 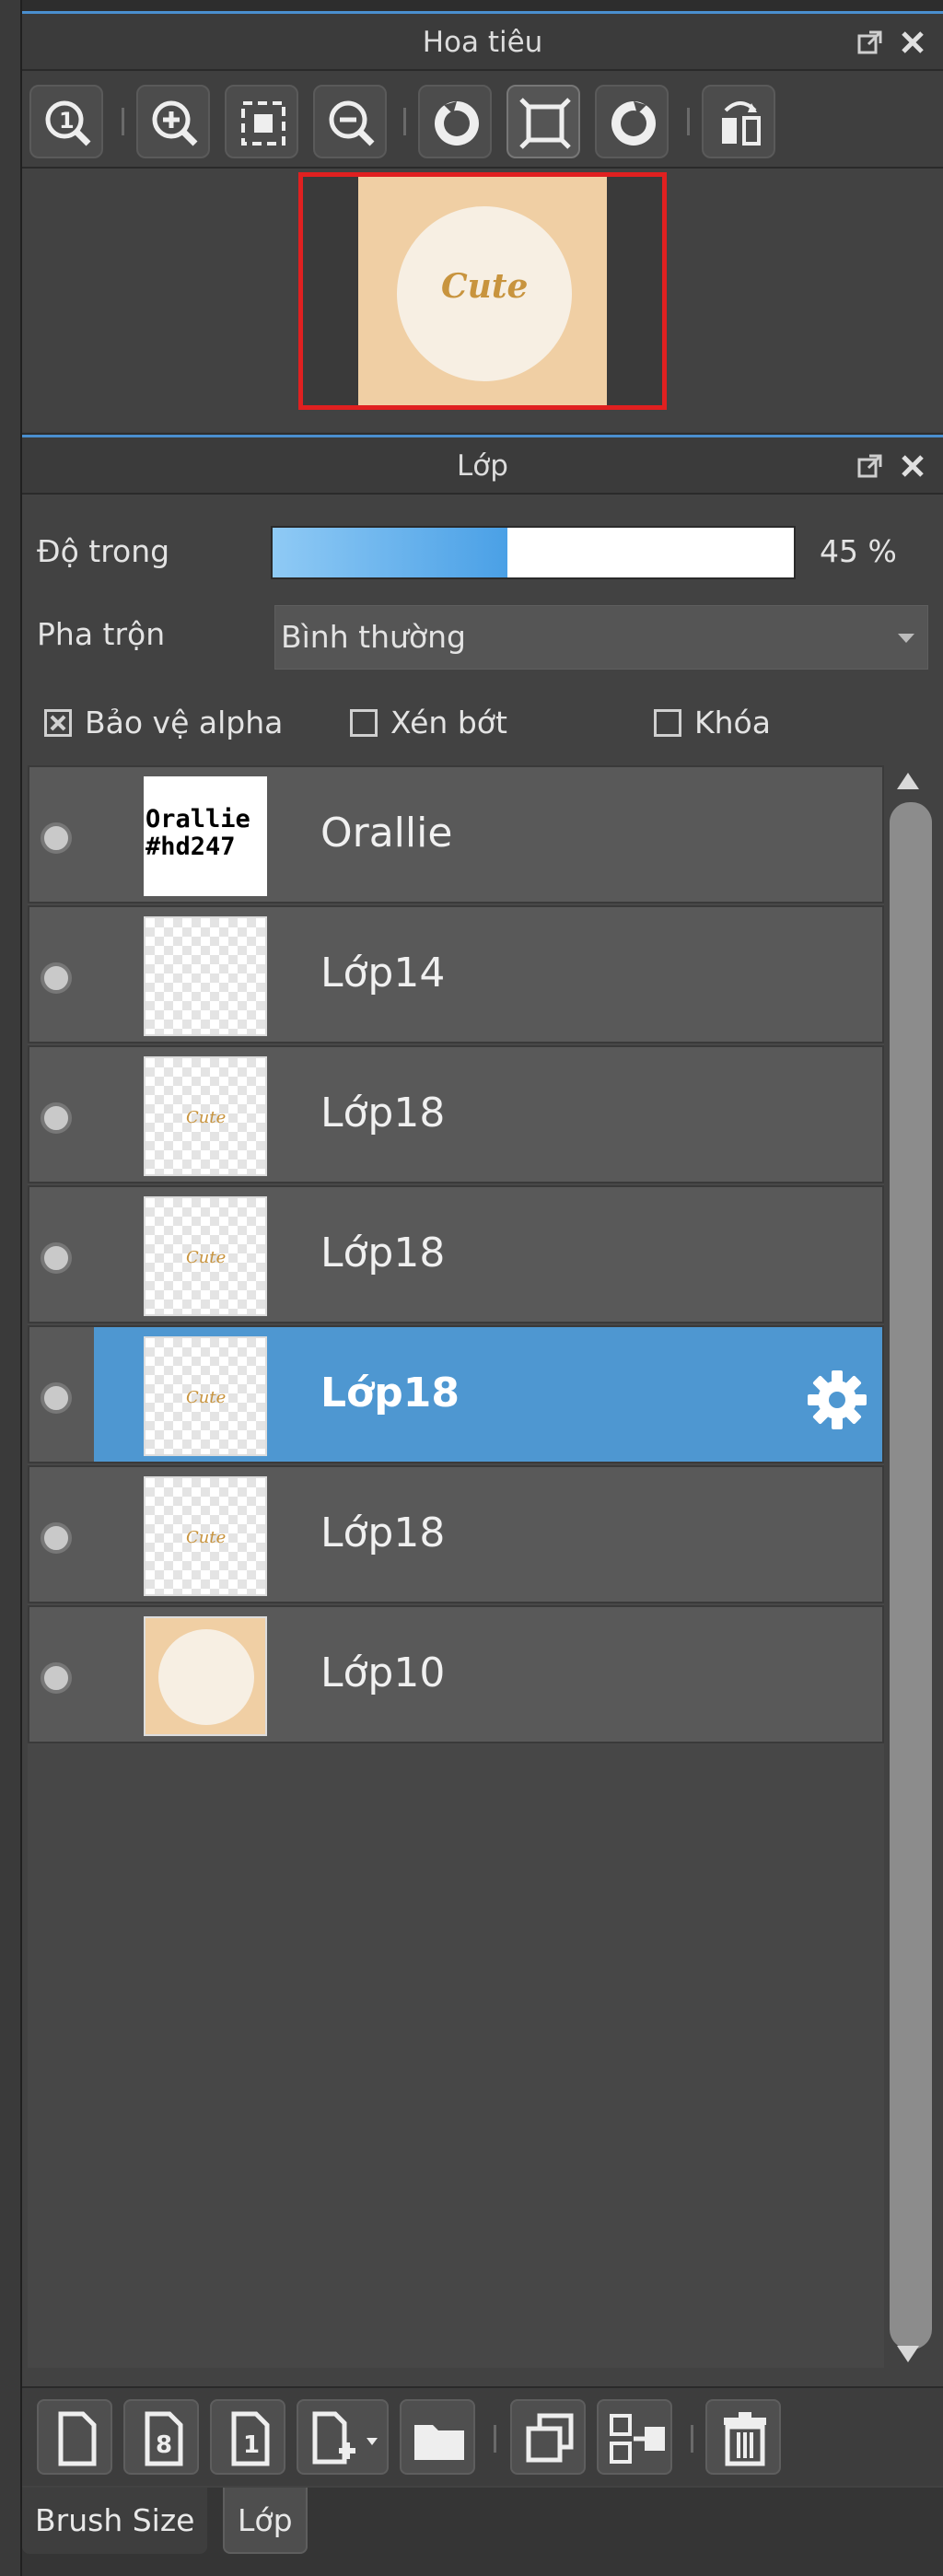 What do you see at coordinates (634, 2437) in the screenshot?
I see `merge-layer-icon` at bounding box center [634, 2437].